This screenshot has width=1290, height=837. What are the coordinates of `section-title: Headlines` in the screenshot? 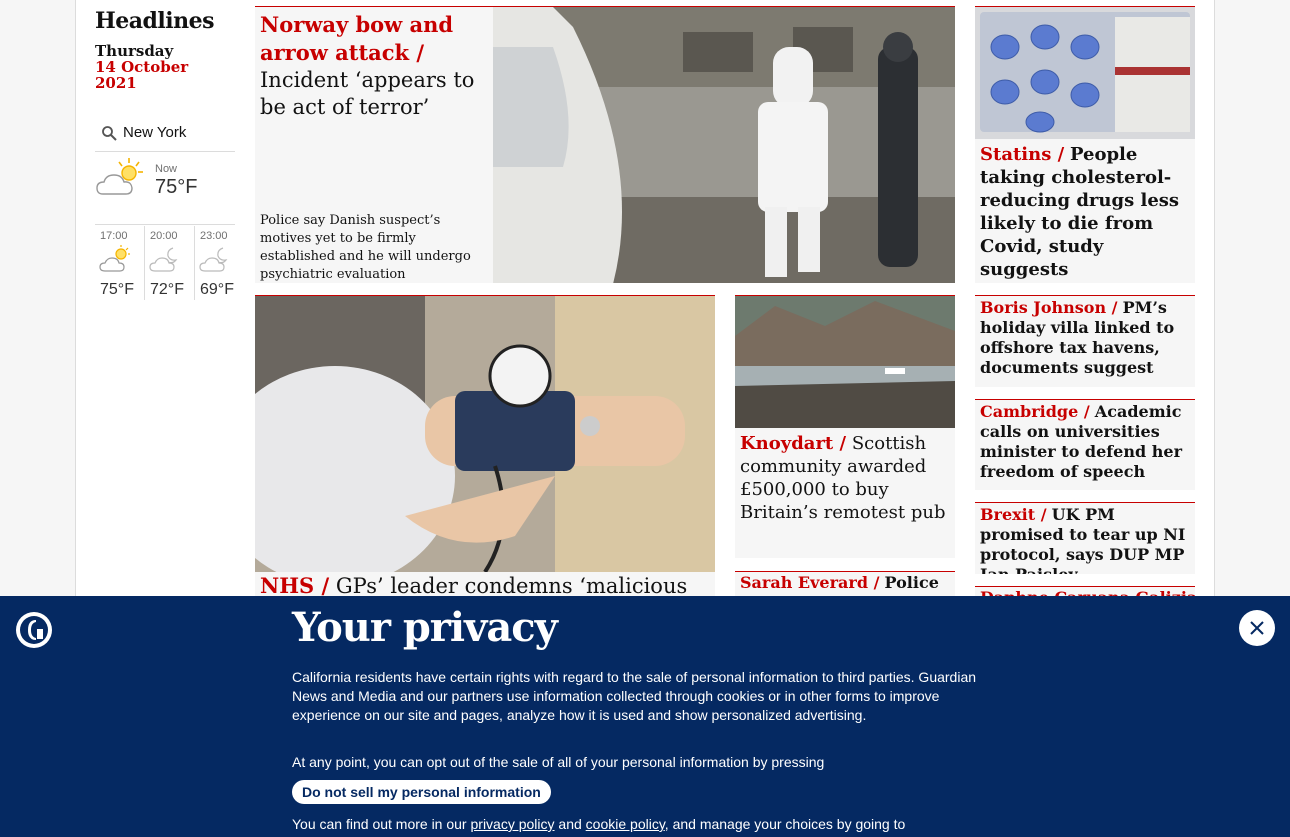 It's located at (155, 21).